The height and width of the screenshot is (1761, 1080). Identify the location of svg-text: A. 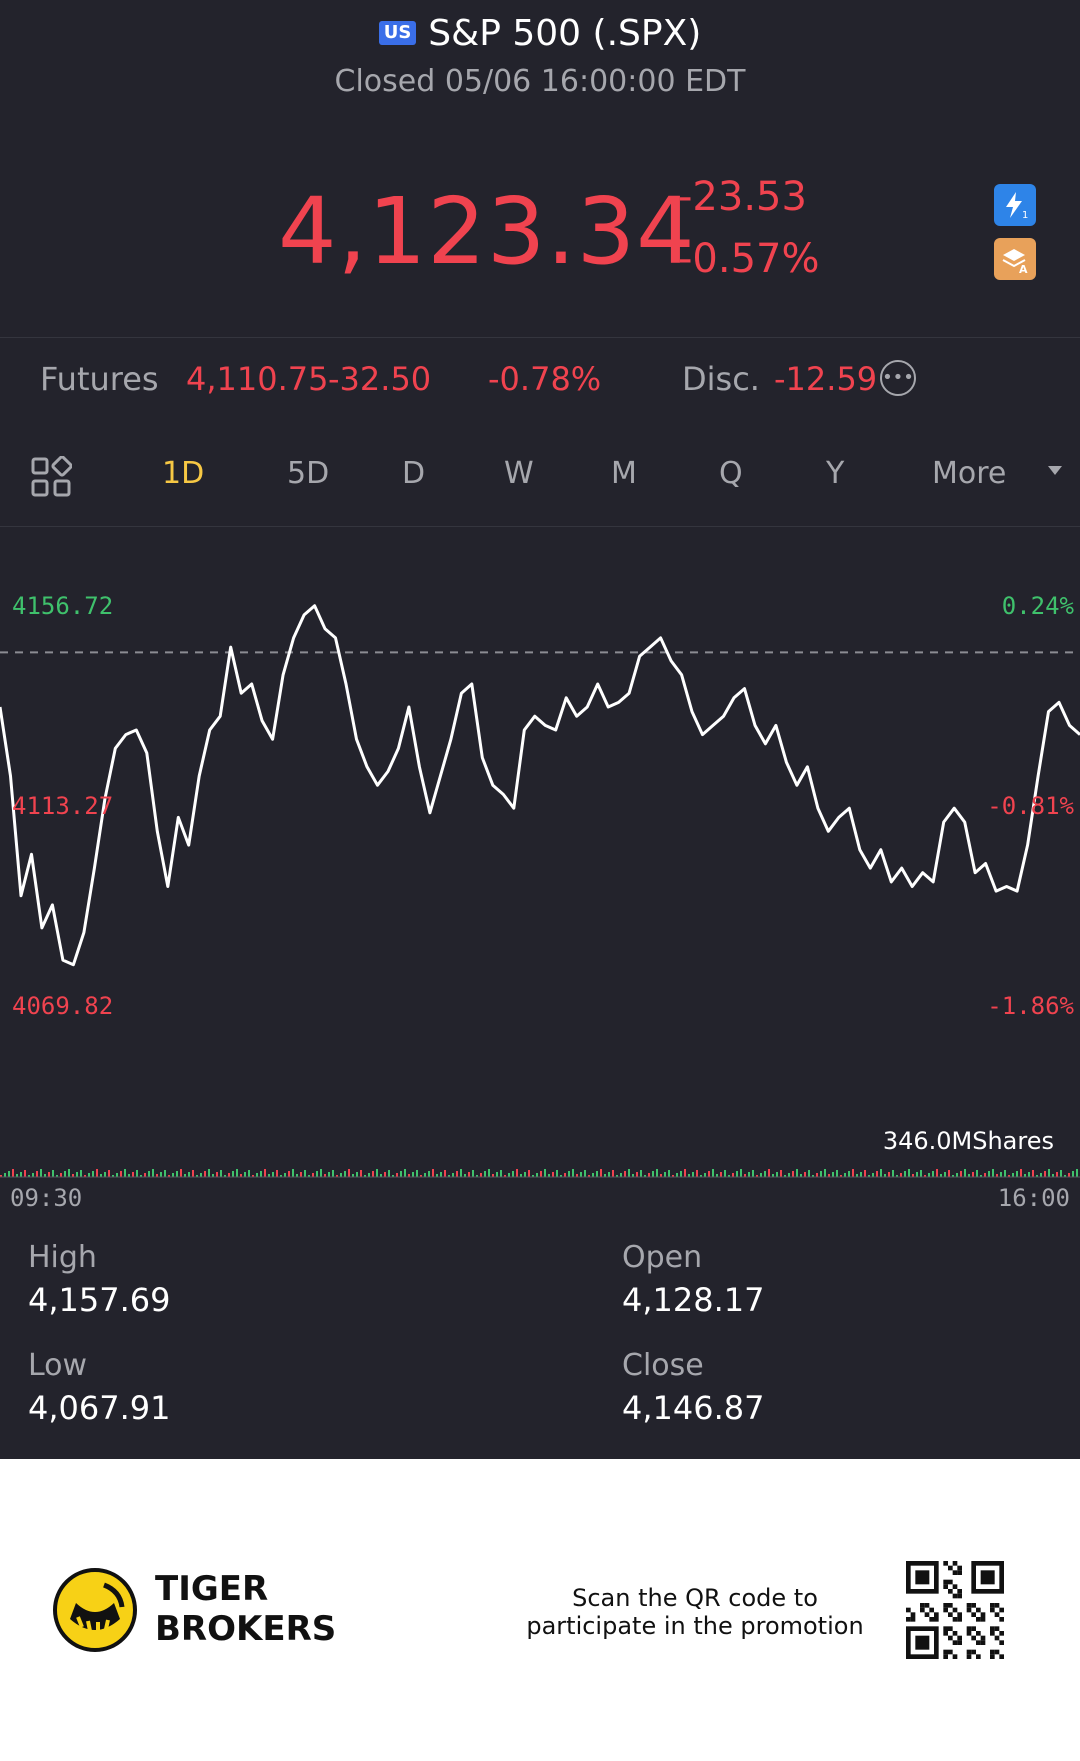
(1023, 268).